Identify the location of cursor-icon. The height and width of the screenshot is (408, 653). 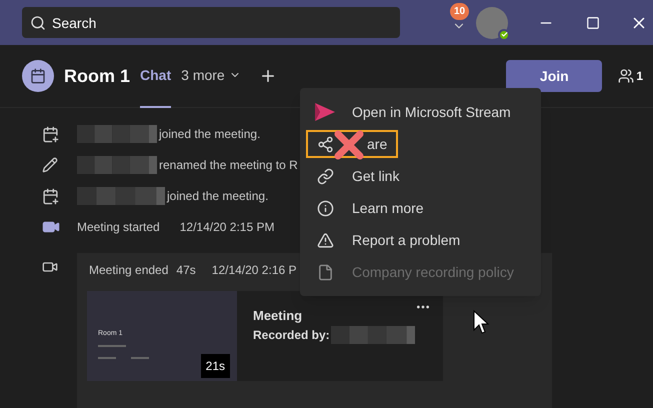
(481, 323).